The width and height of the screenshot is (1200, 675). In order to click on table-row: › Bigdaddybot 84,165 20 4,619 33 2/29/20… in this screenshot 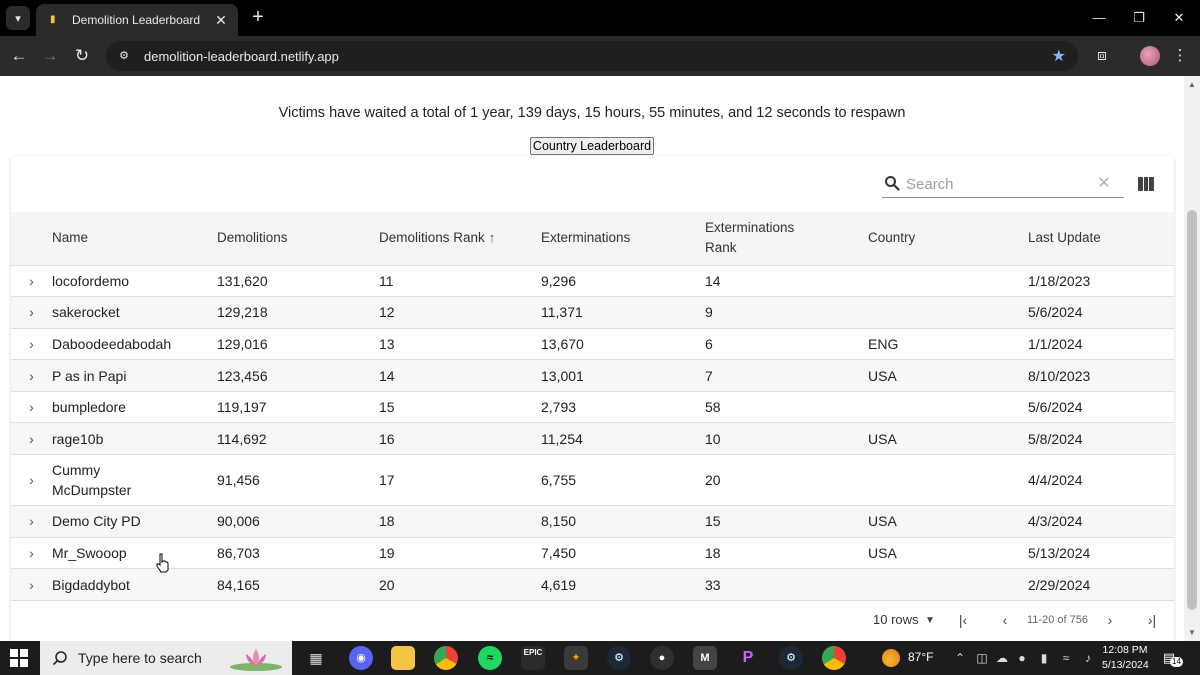, I will do `click(592, 584)`.